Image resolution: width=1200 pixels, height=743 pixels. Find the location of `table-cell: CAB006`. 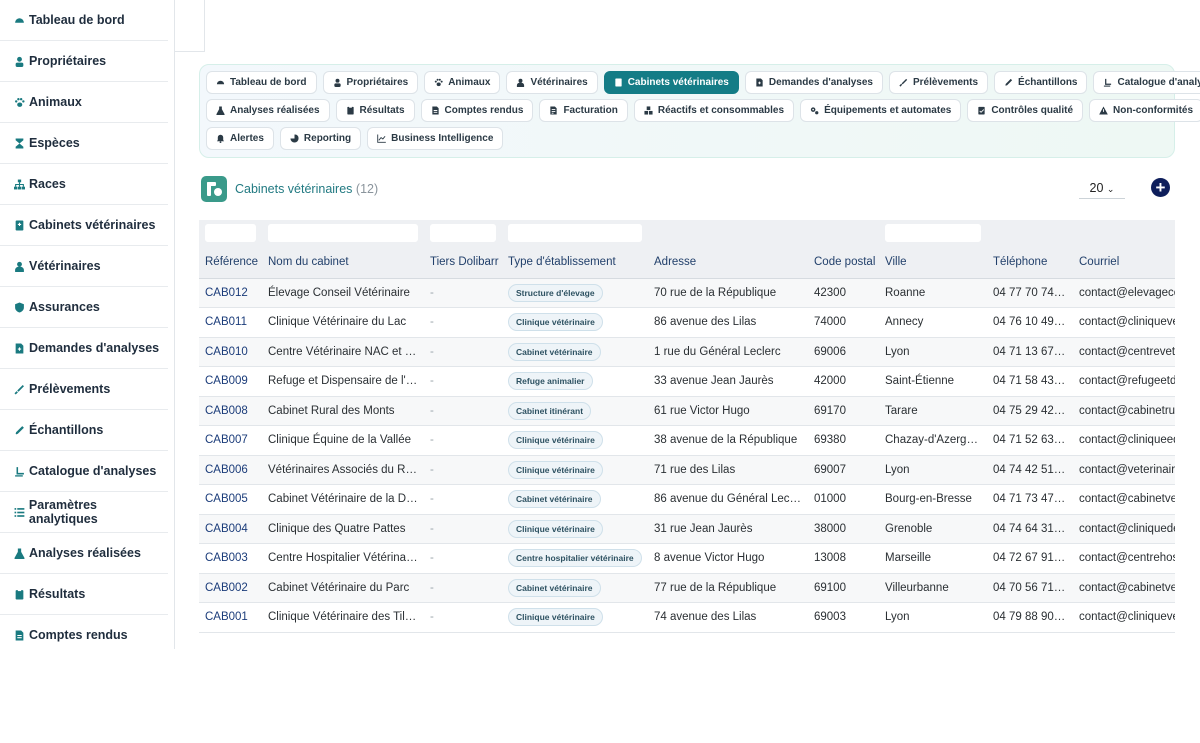

table-cell: CAB006 is located at coordinates (230, 470).